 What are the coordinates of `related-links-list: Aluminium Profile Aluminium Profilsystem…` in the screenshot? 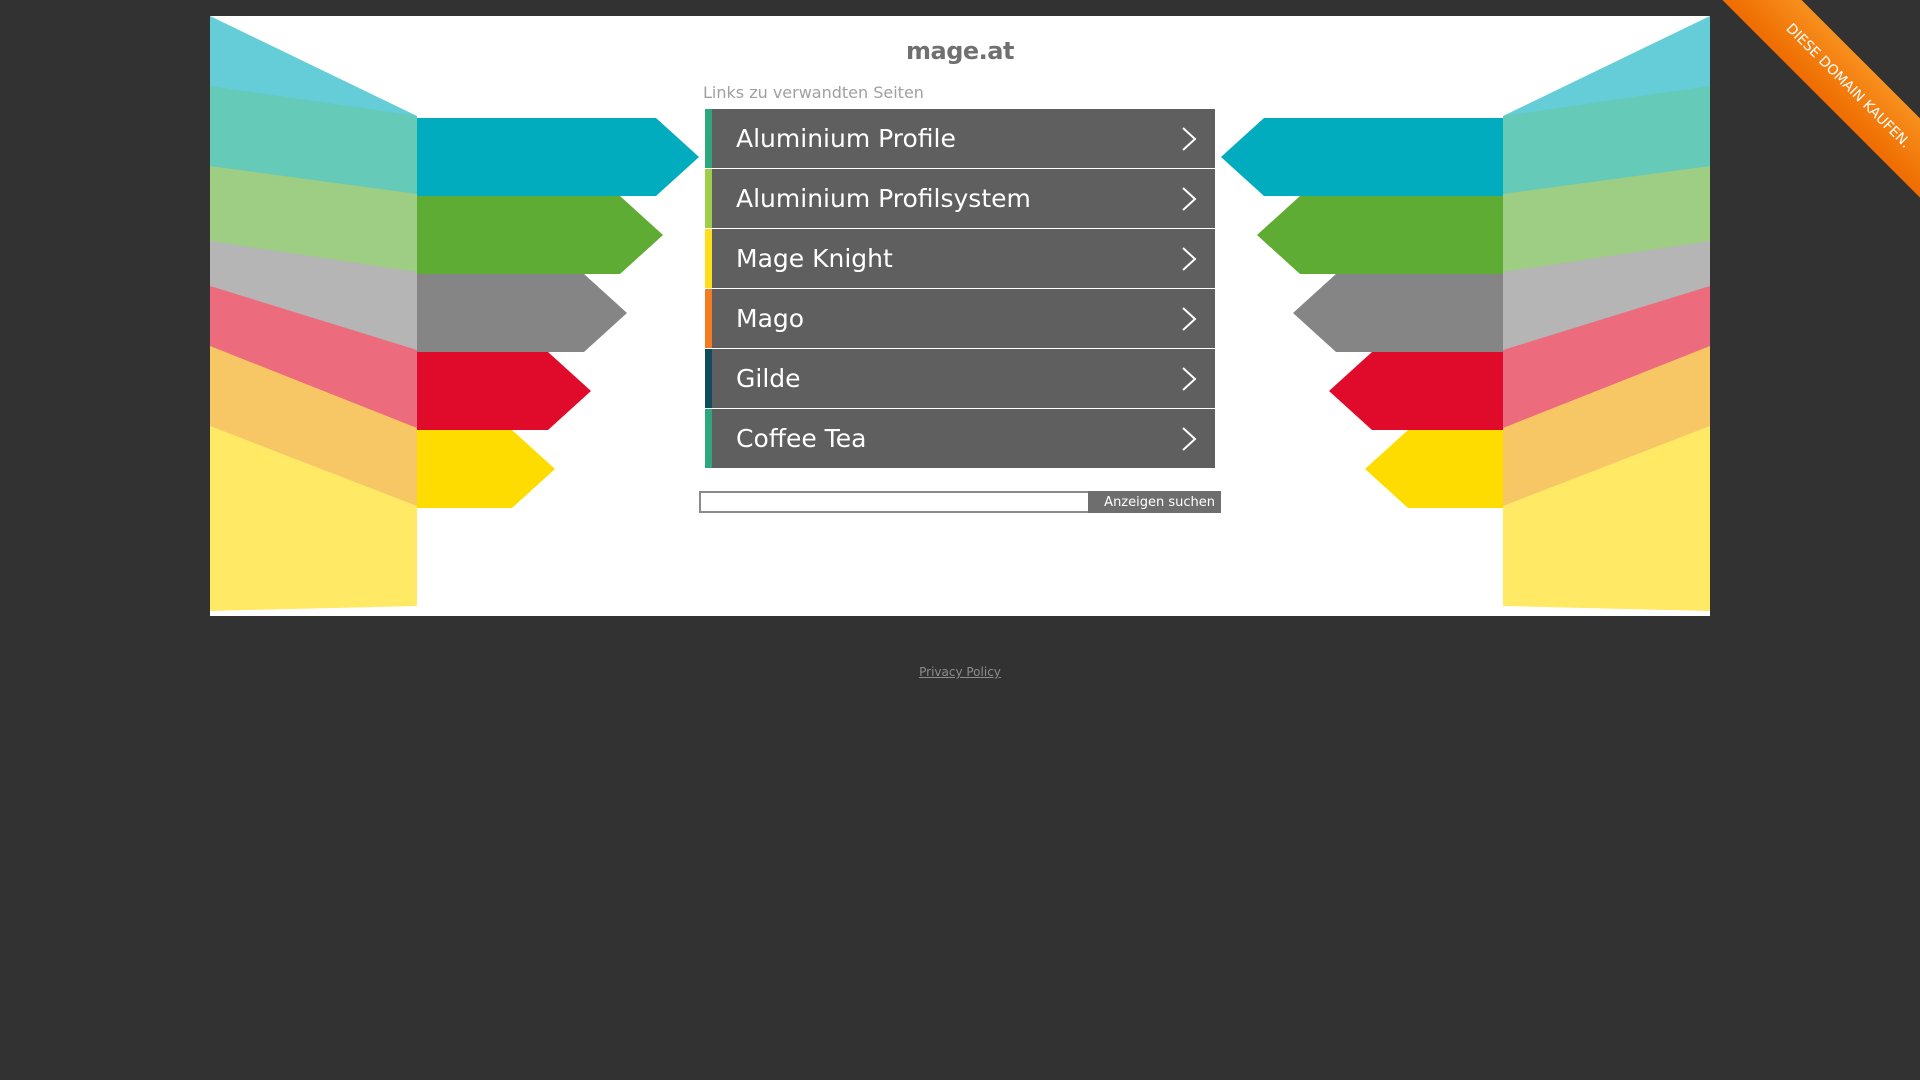 It's located at (960, 289).